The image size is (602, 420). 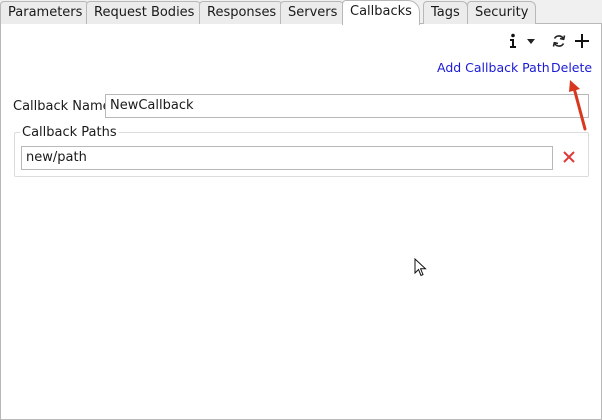 I want to click on callback-paths-title: Callback Paths, so click(x=69, y=132).